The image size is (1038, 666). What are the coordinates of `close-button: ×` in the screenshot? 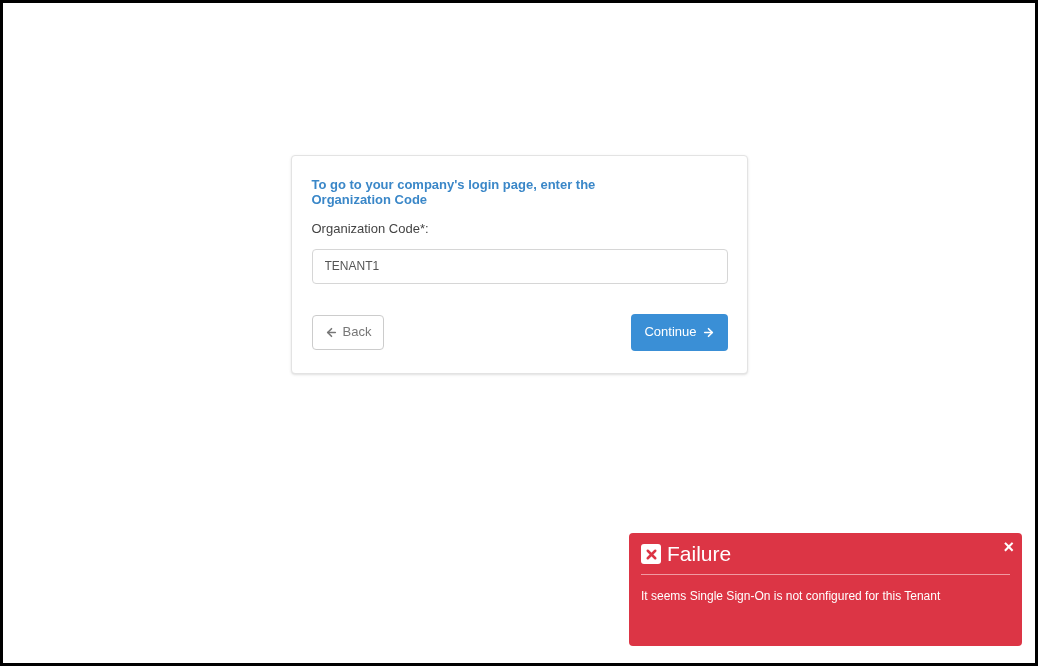 It's located at (1008, 547).